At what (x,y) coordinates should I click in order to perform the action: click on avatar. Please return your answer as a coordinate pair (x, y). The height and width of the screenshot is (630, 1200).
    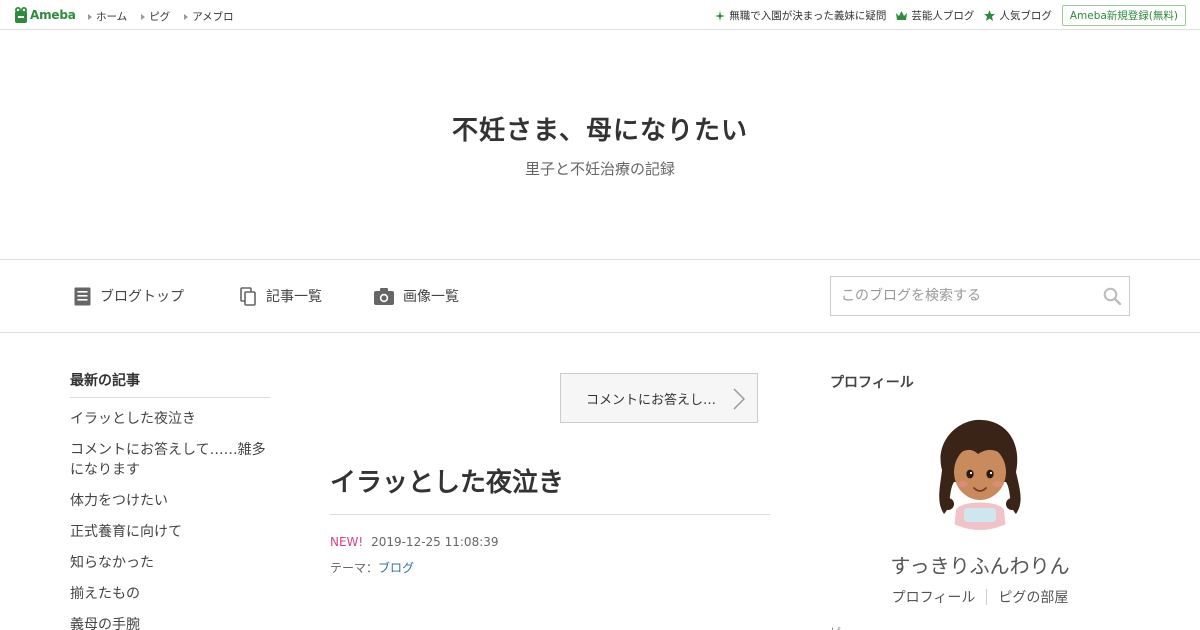
    Looking at the image, I should click on (980, 470).